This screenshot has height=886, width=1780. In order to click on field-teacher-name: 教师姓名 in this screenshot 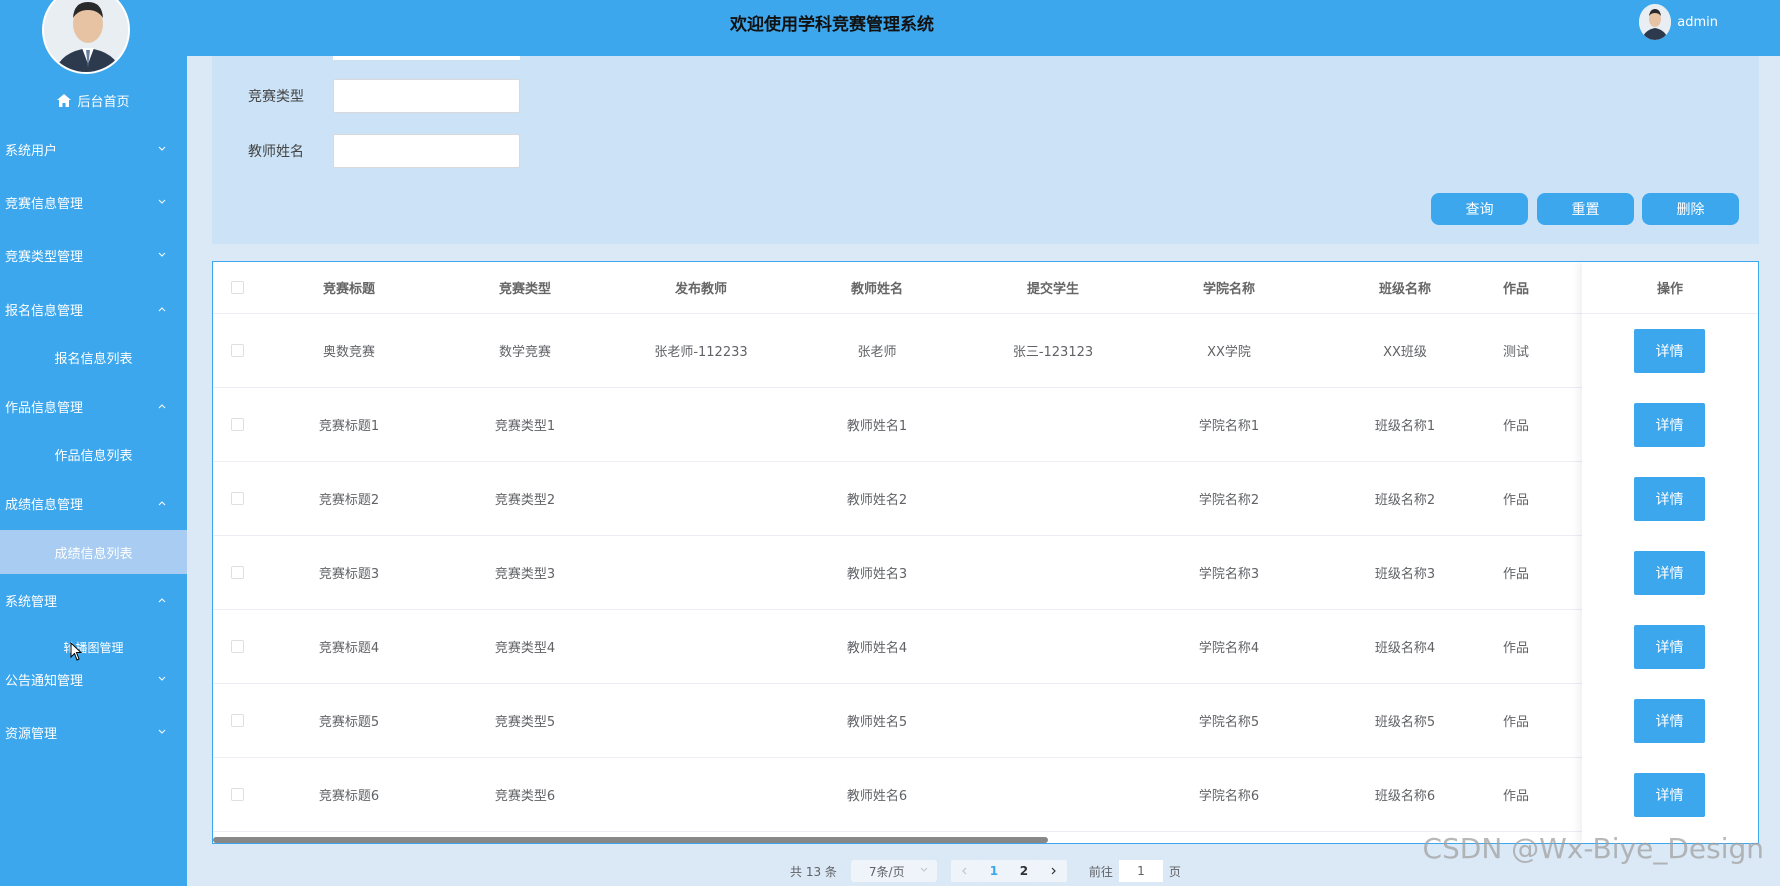, I will do `click(384, 151)`.